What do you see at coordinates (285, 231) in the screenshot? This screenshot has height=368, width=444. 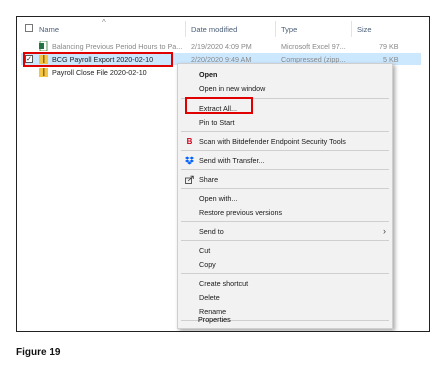 I see `menu-item-send-to: Send to ›` at bounding box center [285, 231].